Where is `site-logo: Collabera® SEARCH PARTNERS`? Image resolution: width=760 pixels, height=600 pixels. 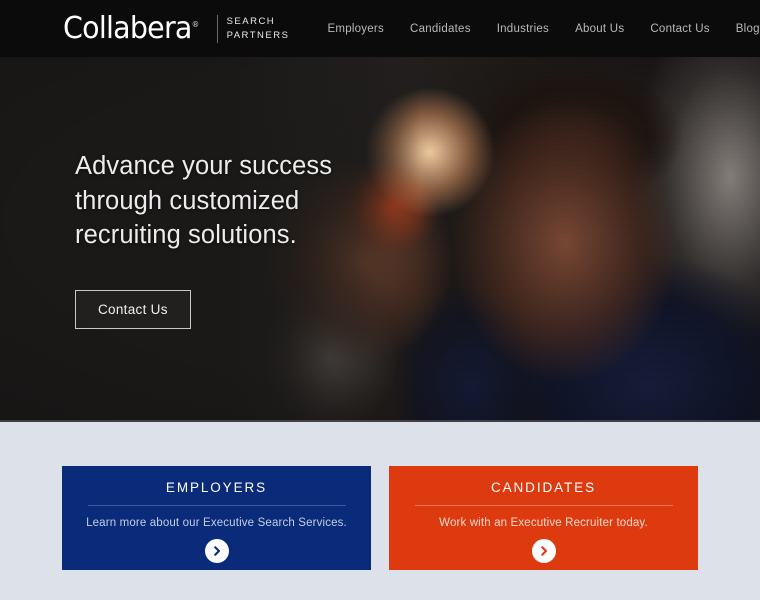 site-logo: Collabera® SEARCH PARTNERS is located at coordinates (176, 28).